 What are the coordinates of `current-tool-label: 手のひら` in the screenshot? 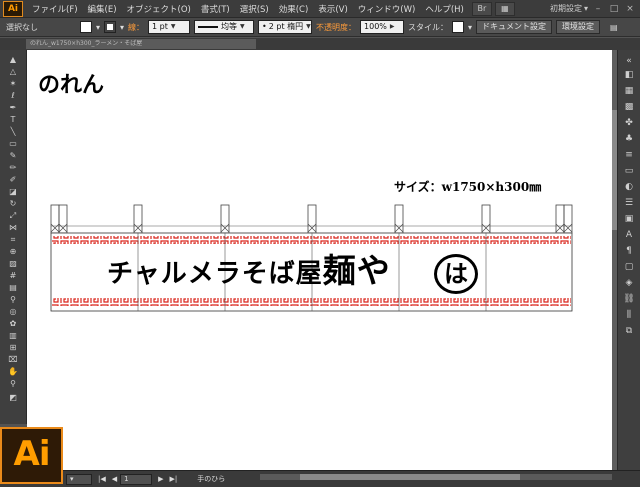 It's located at (211, 479).